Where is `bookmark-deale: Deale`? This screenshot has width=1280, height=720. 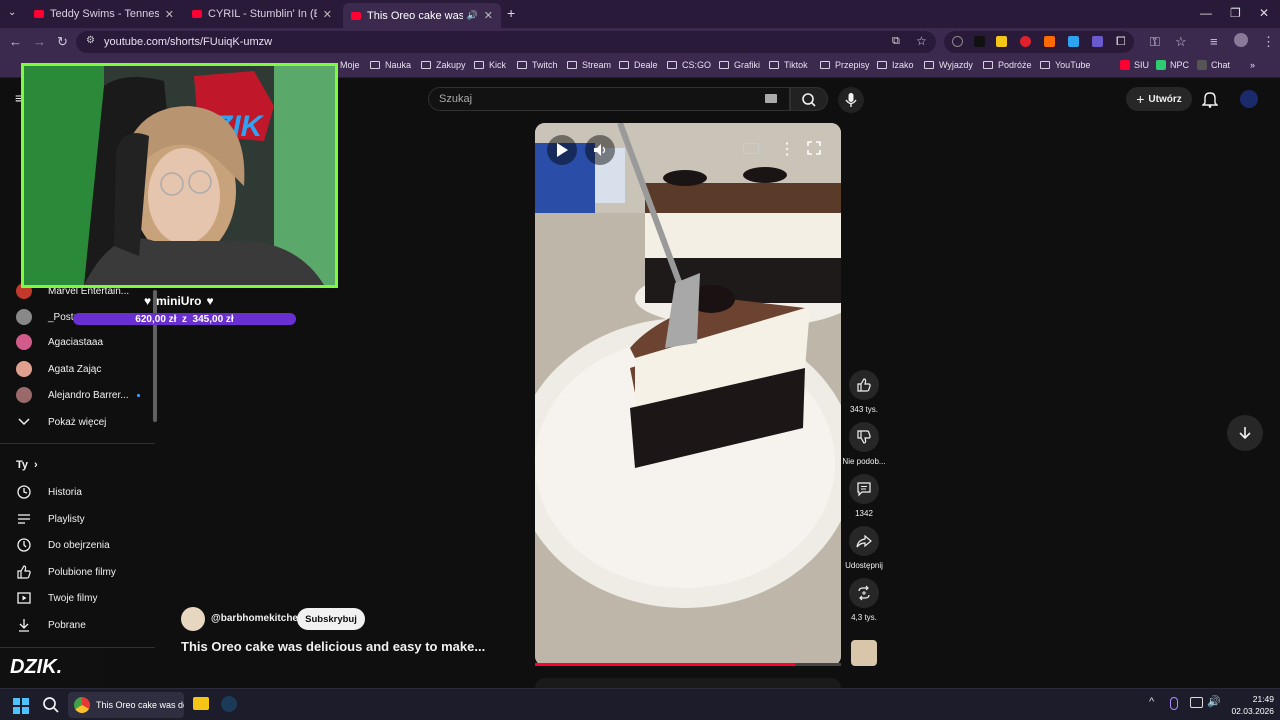 bookmark-deale: Deale is located at coordinates (638, 65).